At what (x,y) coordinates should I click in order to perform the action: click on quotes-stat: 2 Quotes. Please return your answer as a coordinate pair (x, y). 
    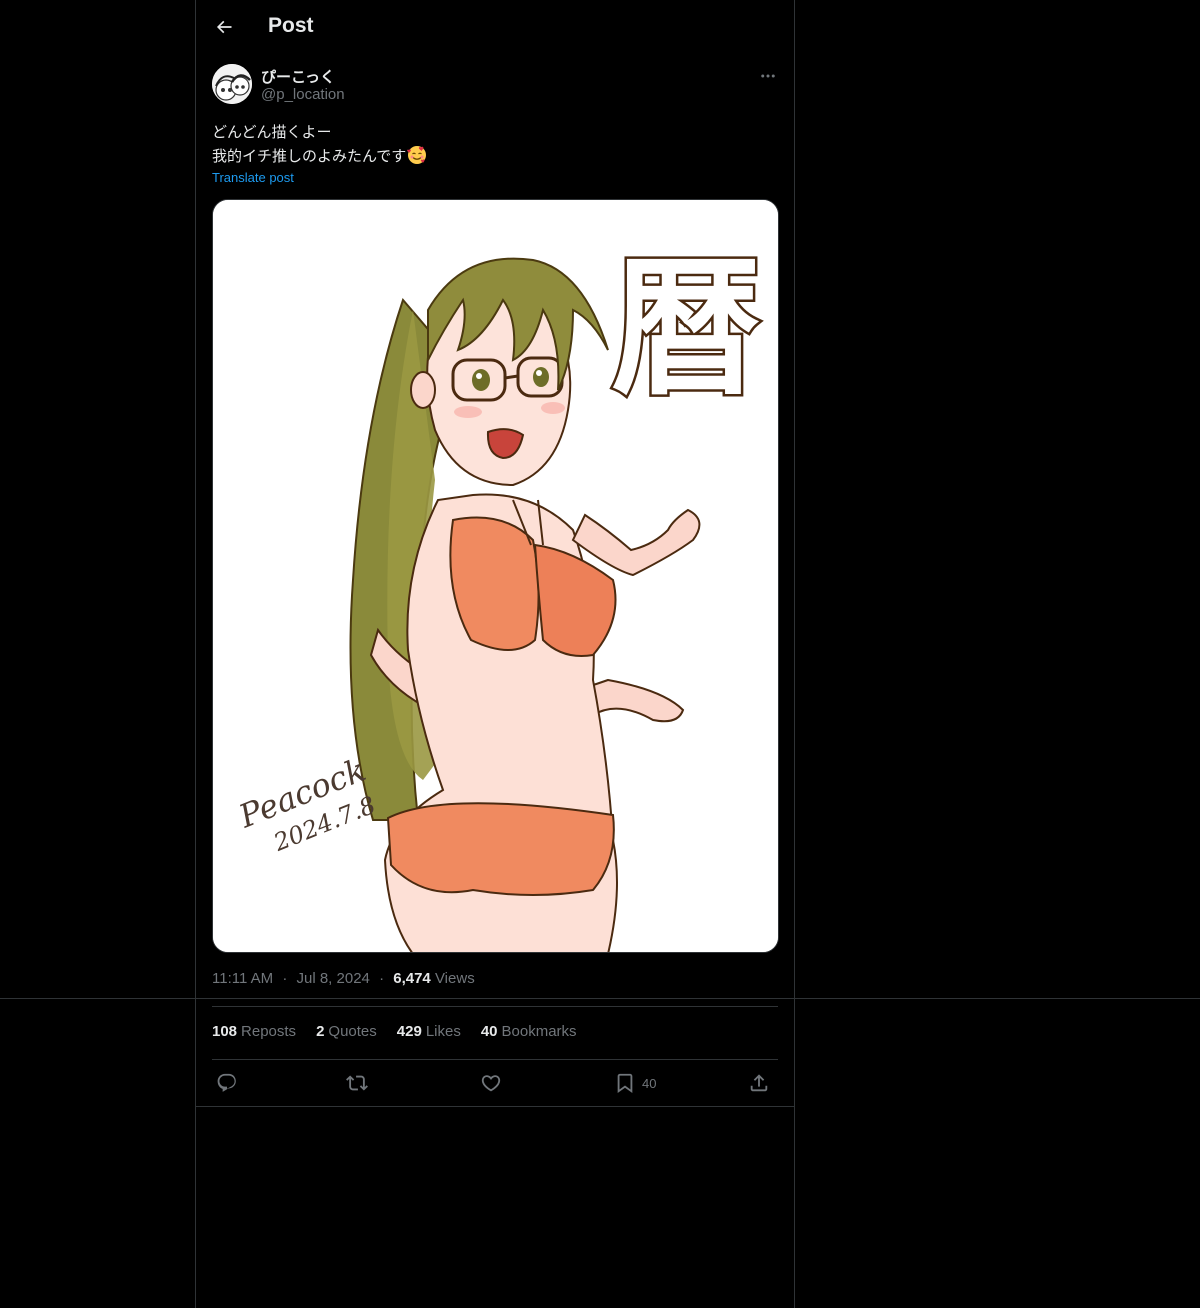
    Looking at the image, I should click on (346, 1031).